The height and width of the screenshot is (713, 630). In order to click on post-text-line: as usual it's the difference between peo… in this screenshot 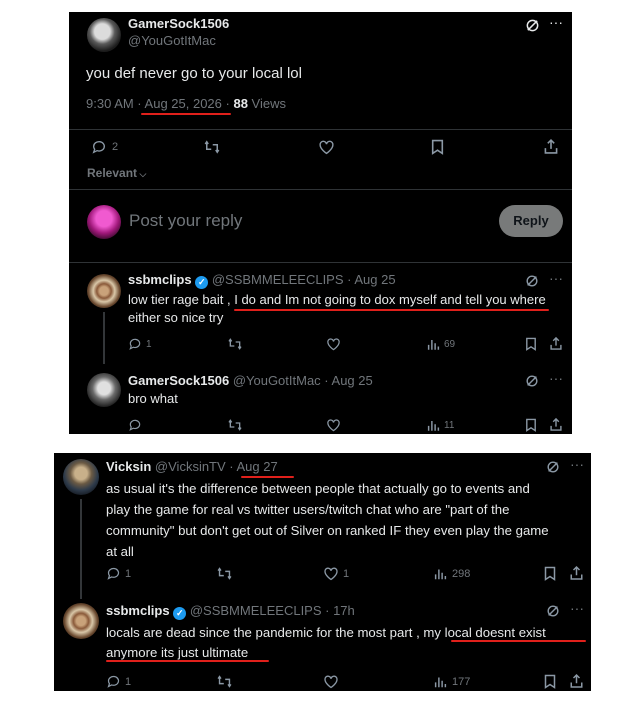, I will do `click(318, 488)`.